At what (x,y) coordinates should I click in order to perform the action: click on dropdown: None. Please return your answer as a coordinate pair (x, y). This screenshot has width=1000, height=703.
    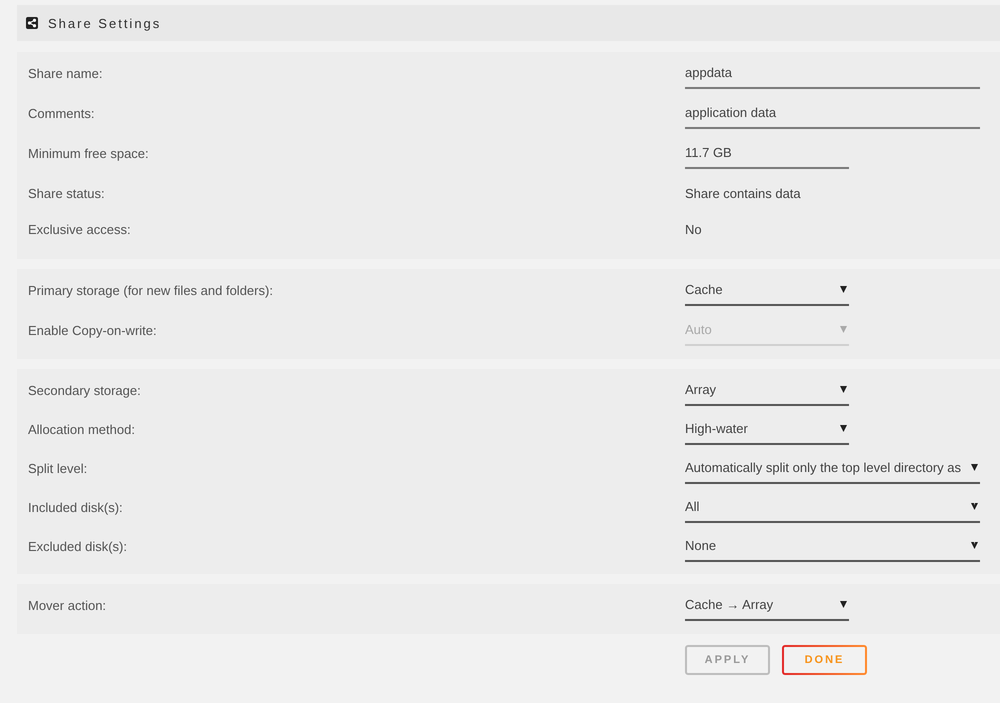
    Looking at the image, I should click on (832, 546).